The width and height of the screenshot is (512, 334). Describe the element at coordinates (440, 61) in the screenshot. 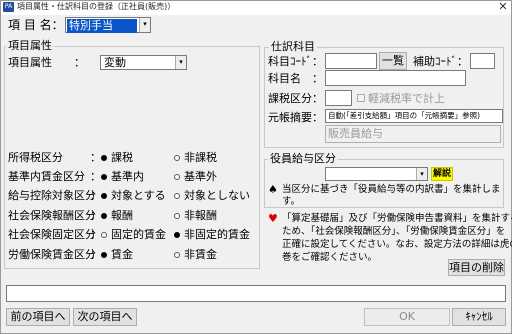

I see `aux-code-label: 補助ｺｰﾄﾞ：` at that location.